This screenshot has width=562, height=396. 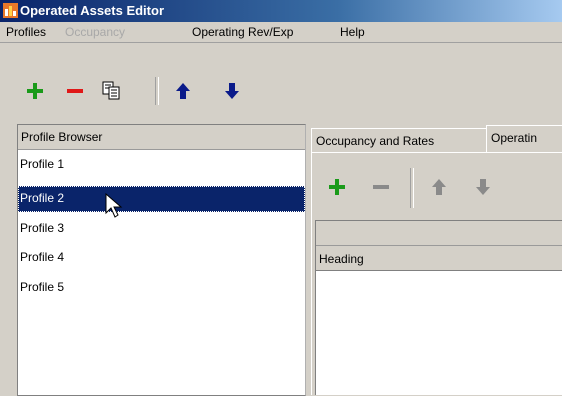 What do you see at coordinates (439, 233) in the screenshot?
I see `table-group-header` at bounding box center [439, 233].